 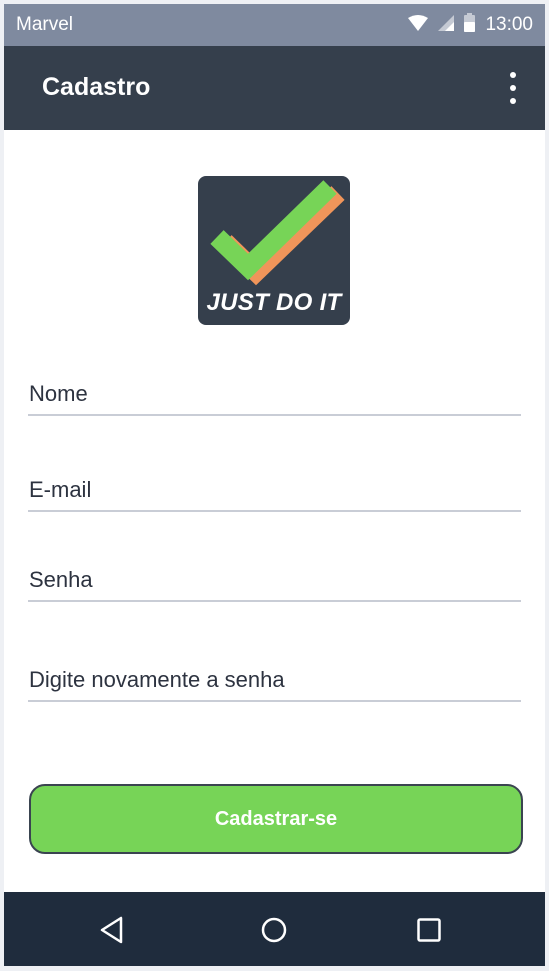 I want to click on back-icon, so click(x=112, y=930).